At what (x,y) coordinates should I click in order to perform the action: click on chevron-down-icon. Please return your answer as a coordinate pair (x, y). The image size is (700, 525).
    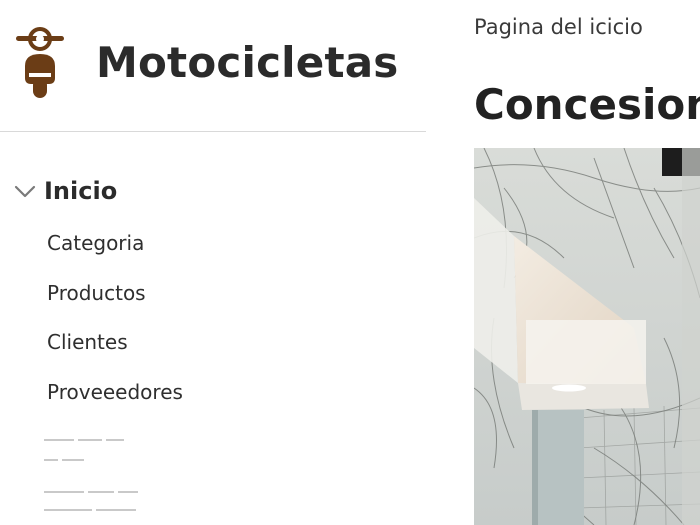
    Looking at the image, I should click on (25, 191).